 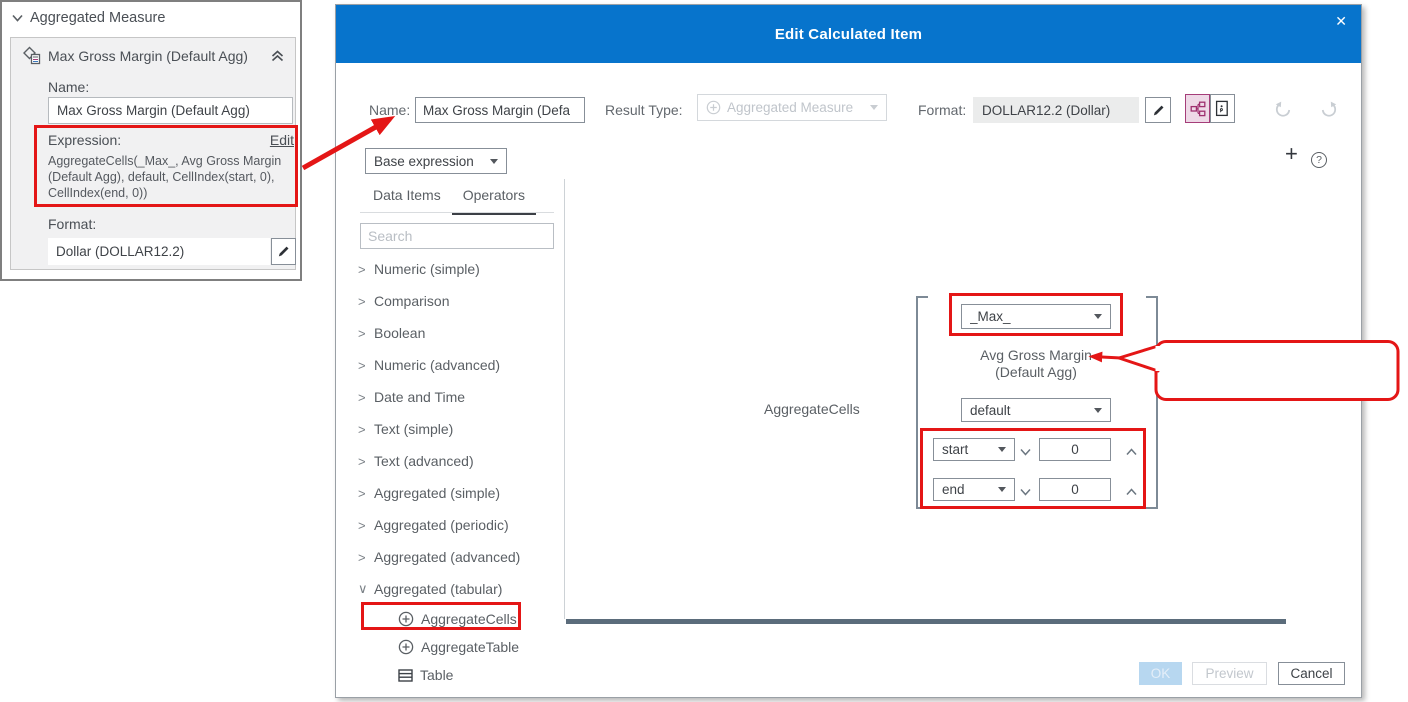 I want to click on start-param-value: start, so click(x=955, y=449).